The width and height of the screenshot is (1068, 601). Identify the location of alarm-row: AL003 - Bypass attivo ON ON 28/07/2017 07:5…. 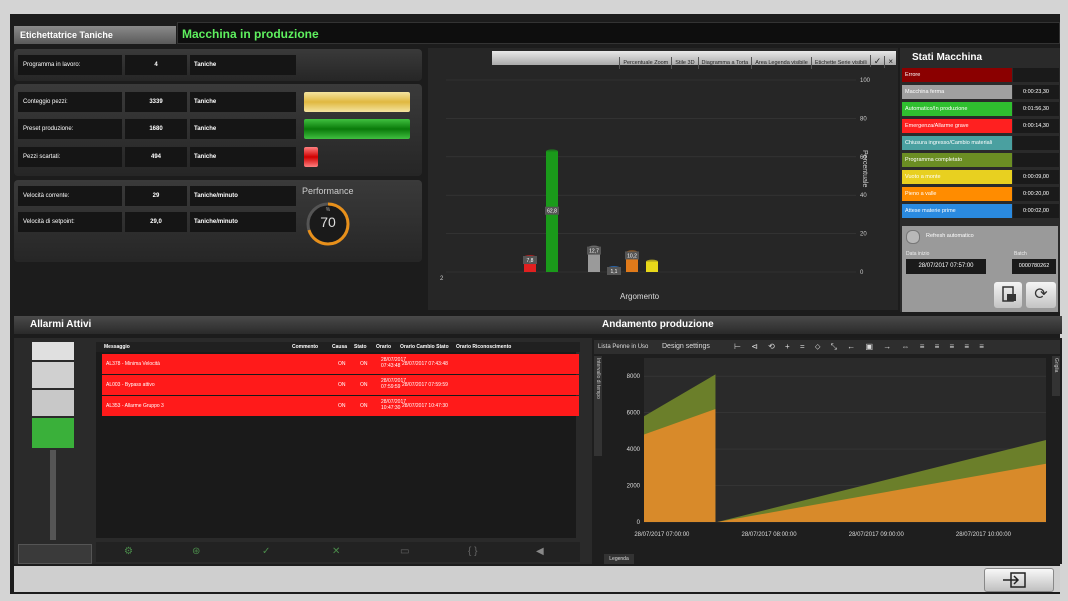
(340, 385).